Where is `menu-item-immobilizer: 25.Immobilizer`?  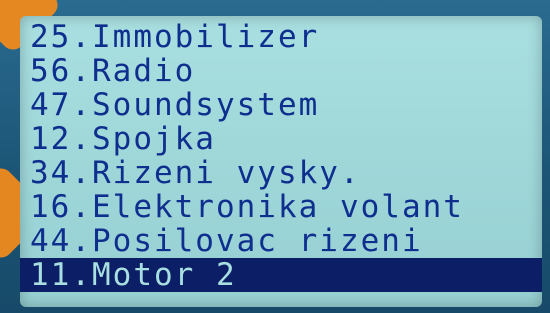
menu-item-immobilizer: 25.Immobilizer is located at coordinates (282, 37).